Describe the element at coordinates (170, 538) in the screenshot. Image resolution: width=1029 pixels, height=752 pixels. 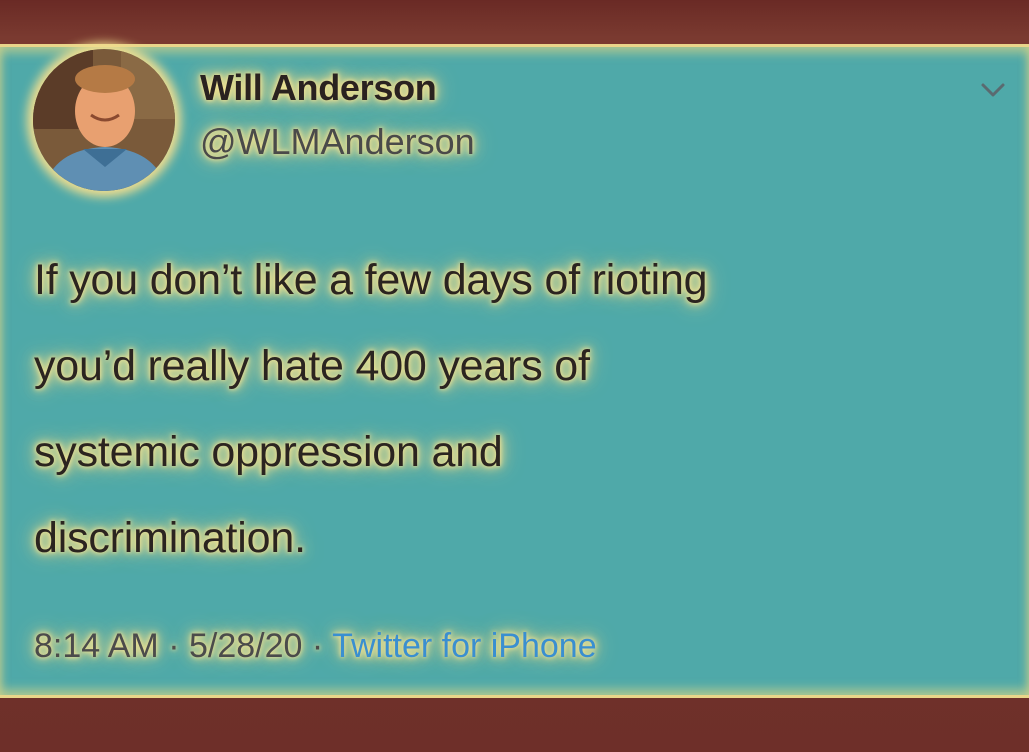
I see `tweet-text-line: discrimination.` at that location.